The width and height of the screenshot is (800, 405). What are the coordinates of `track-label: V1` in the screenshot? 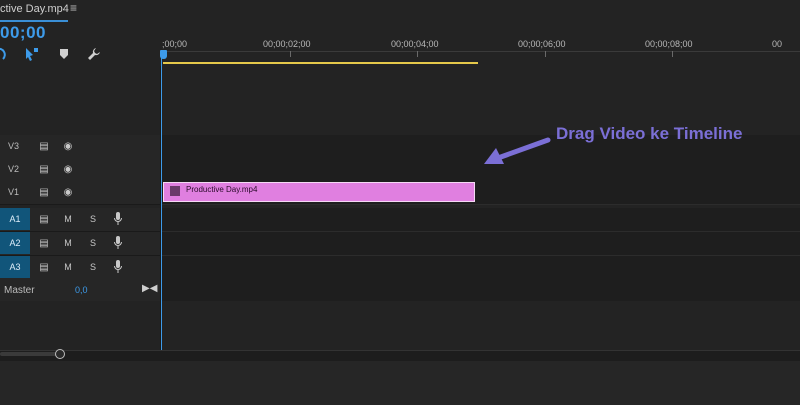 It's located at (13, 192).